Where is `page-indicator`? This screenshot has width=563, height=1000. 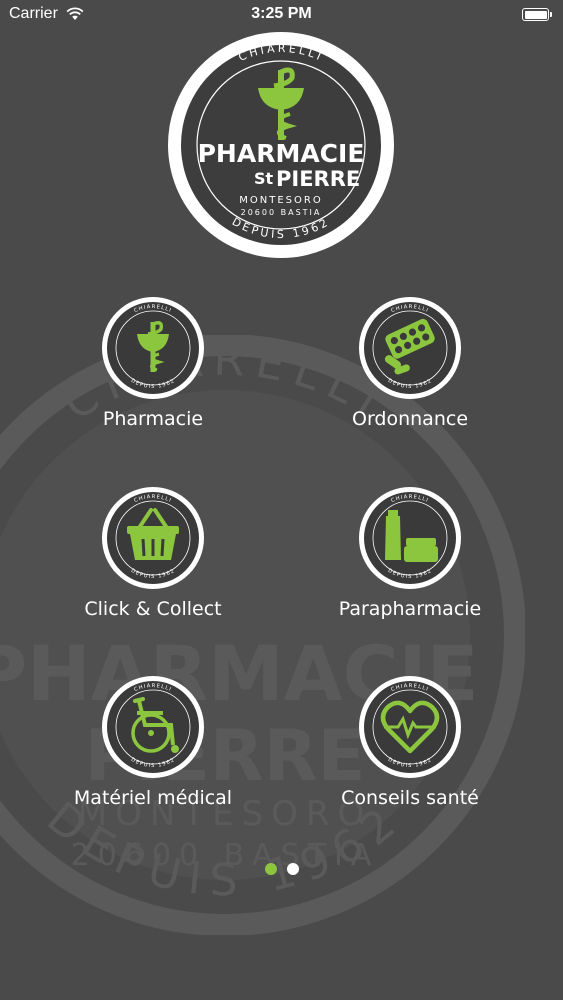 page-indicator is located at coordinates (281, 869).